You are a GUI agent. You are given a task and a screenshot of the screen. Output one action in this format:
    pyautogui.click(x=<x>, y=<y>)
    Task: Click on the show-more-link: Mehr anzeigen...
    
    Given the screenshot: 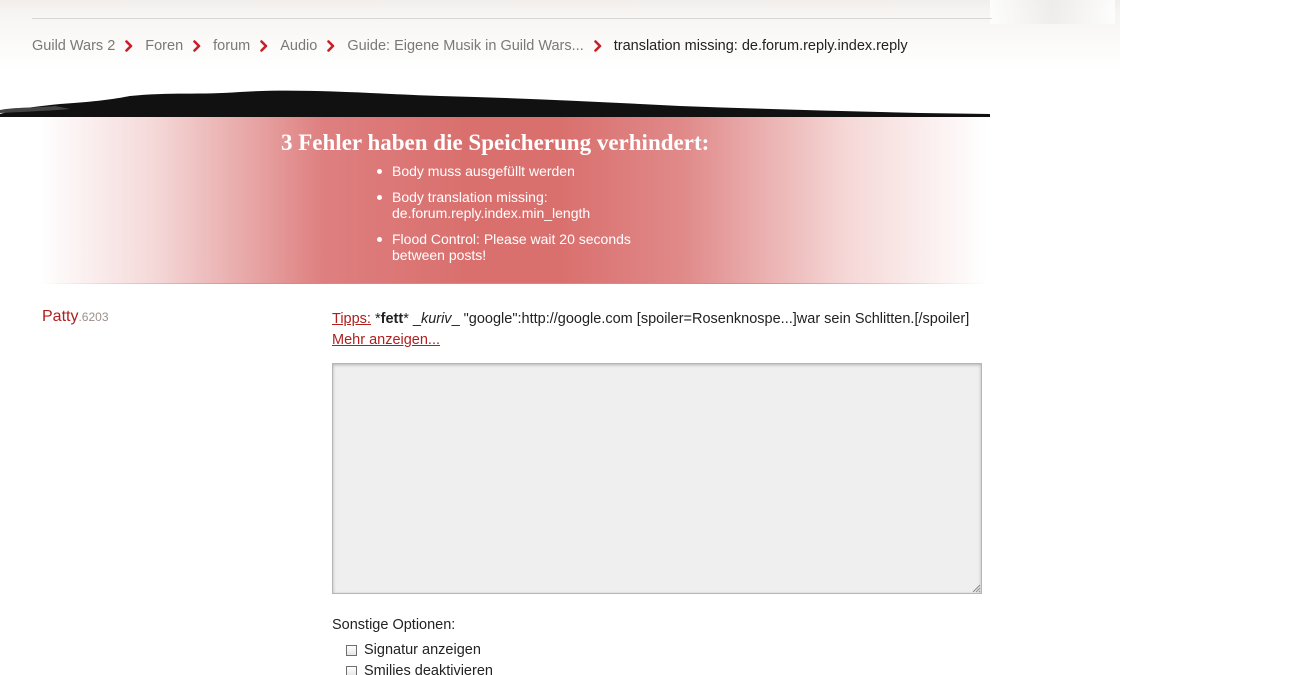 What is the action you would take?
    pyautogui.click(x=386, y=340)
    